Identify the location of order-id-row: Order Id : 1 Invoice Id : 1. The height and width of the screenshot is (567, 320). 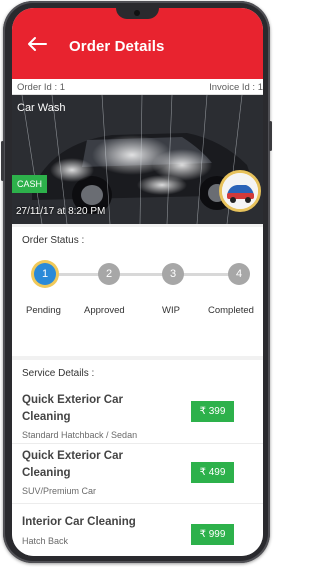
(137, 87).